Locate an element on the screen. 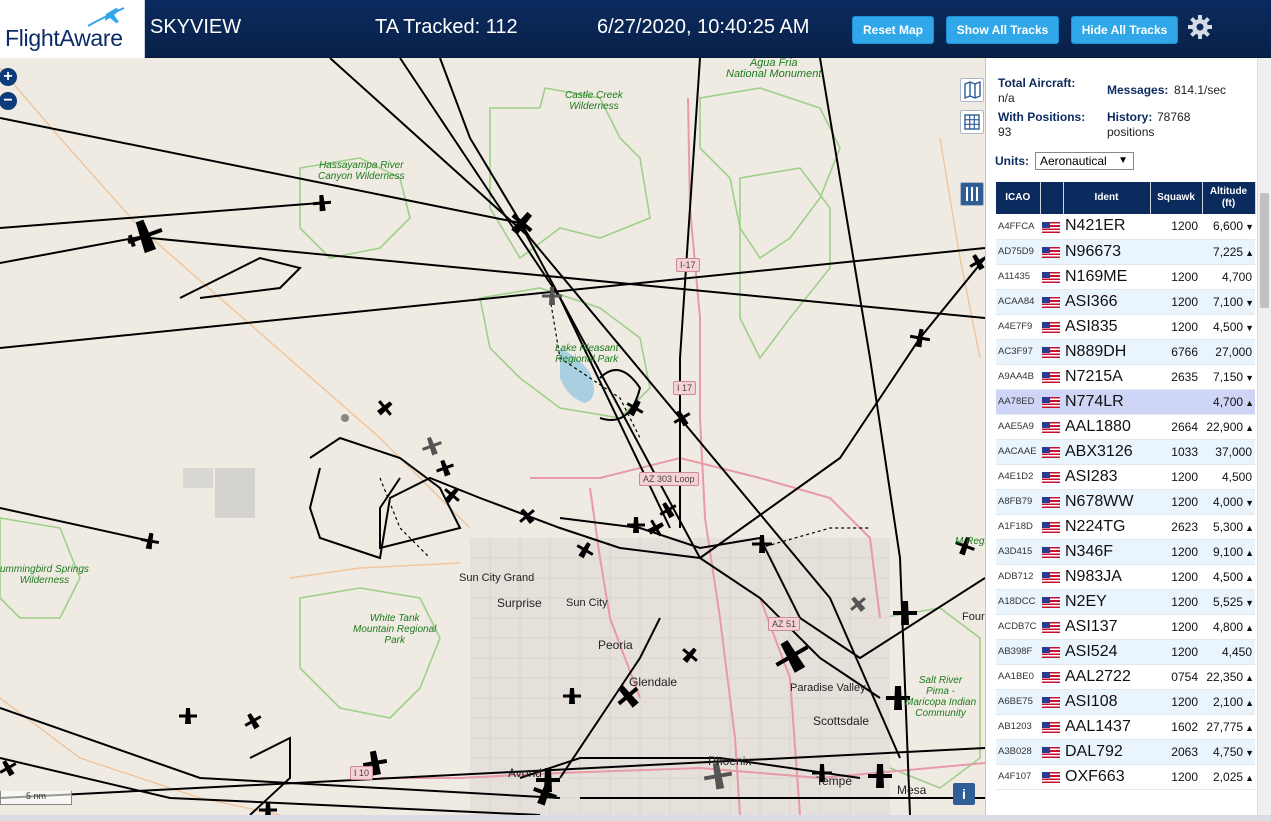 The image size is (1271, 821). flightaware-logo: FlightAware is located at coordinates (72, 29).